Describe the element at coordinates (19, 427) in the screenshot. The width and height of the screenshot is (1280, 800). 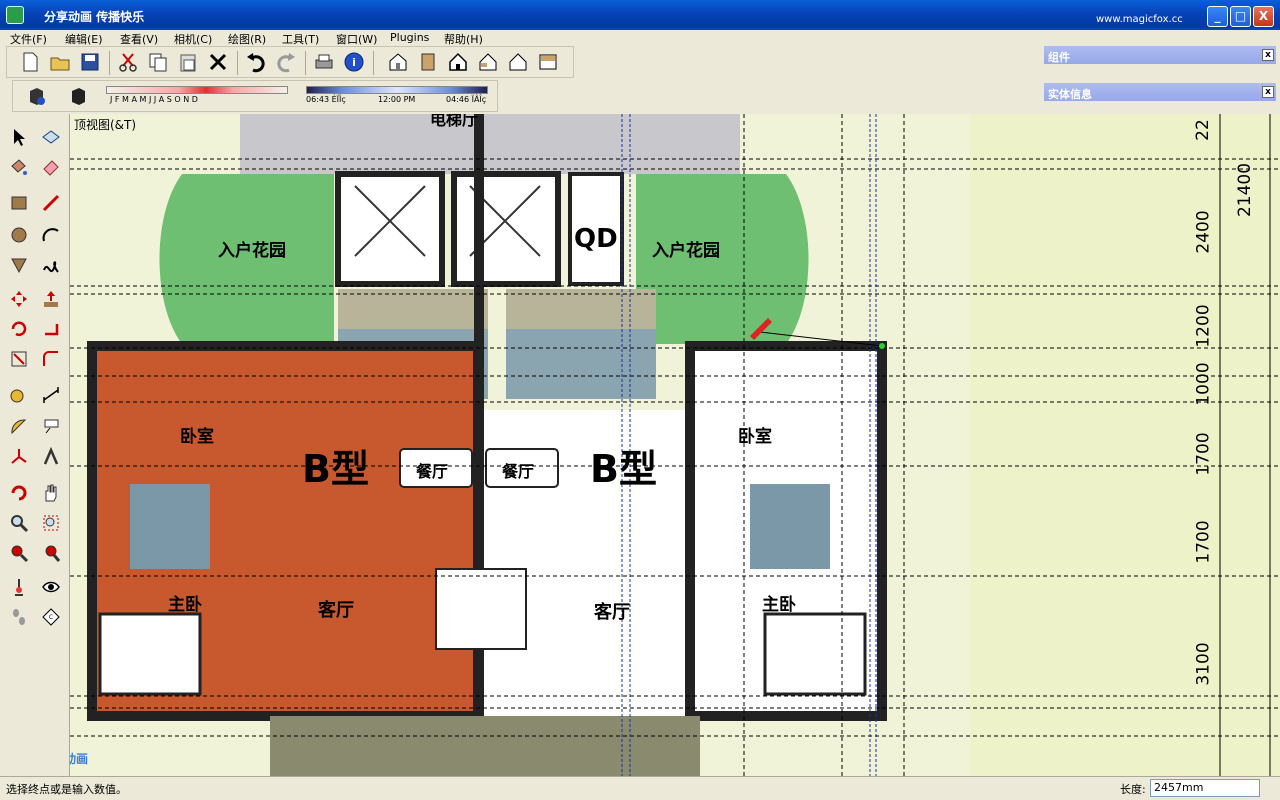
I see `protractor-icon` at that location.